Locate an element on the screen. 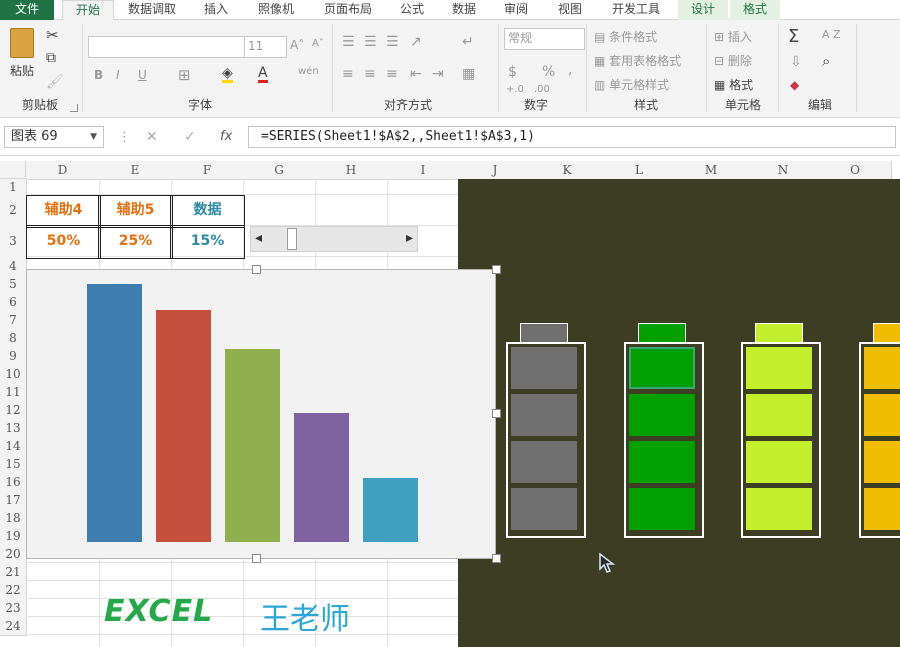  decrease-decimal-icon: .00 is located at coordinates (542, 89).